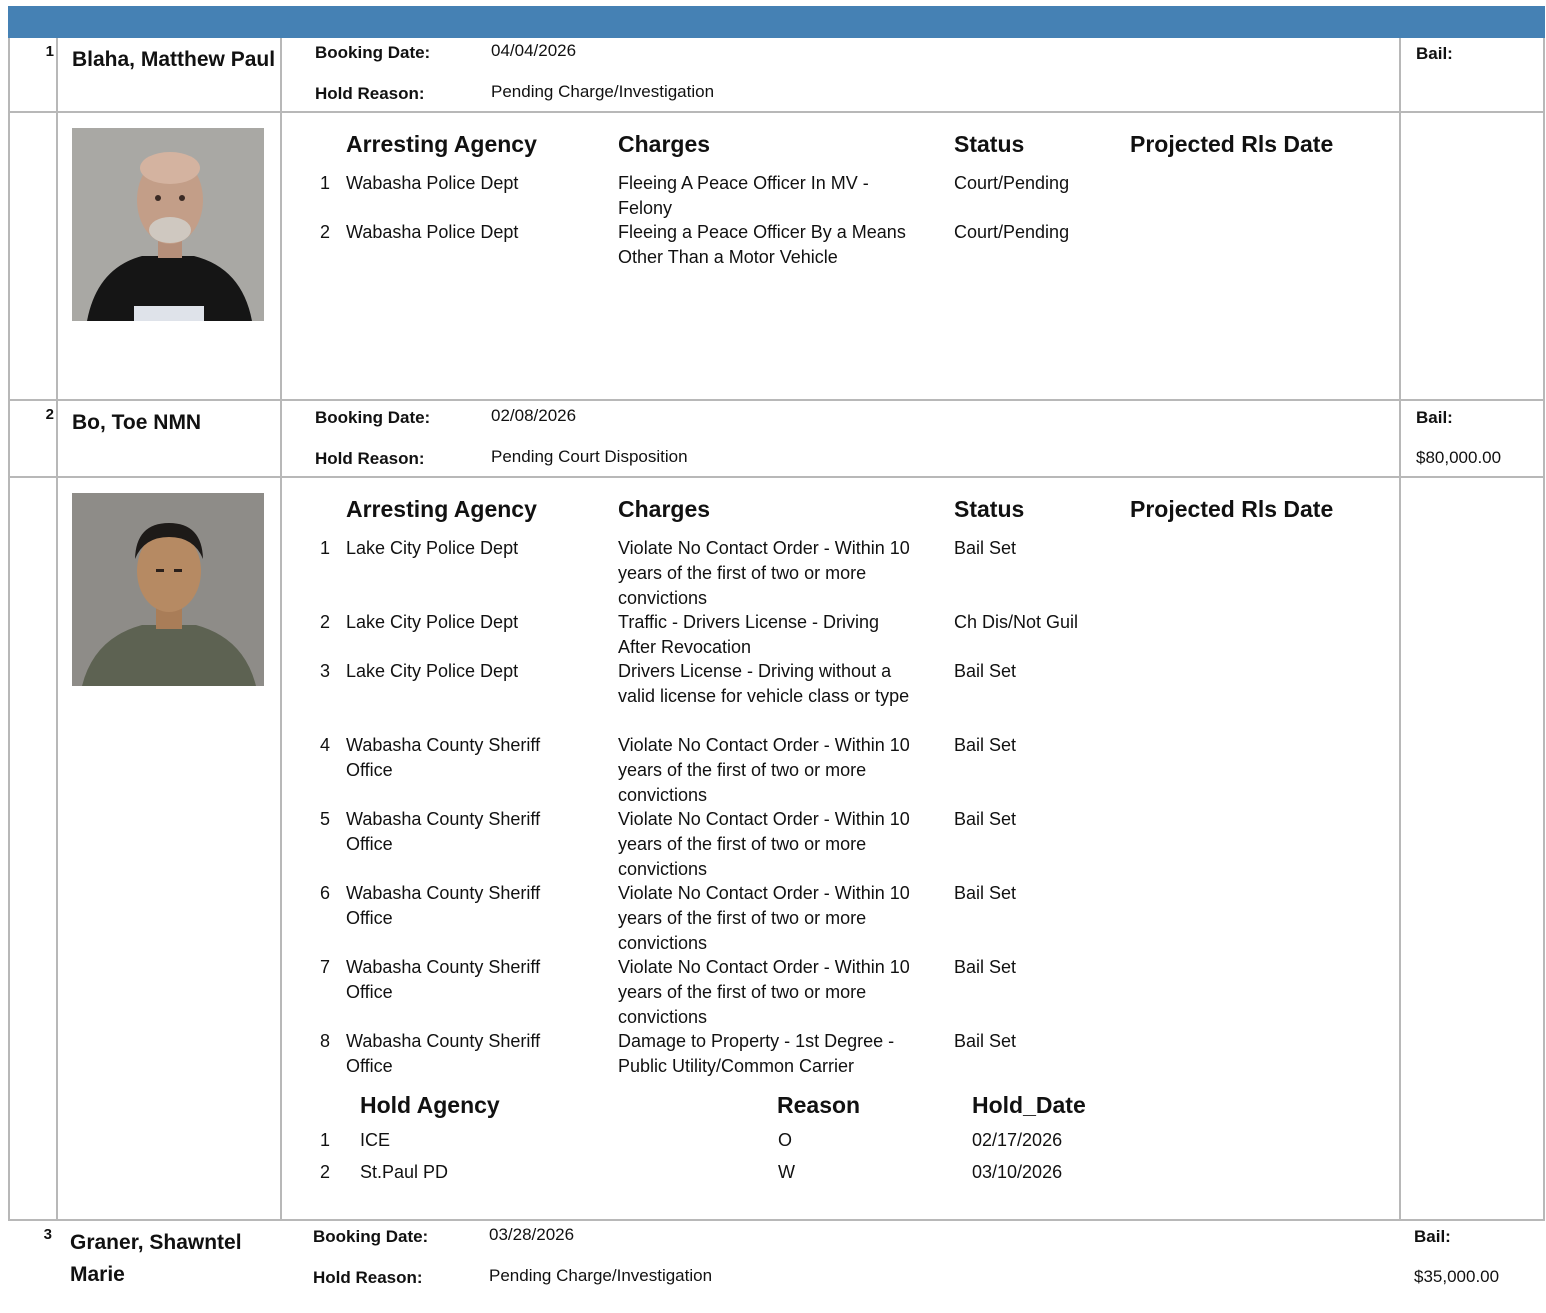 The width and height of the screenshot is (1546, 1313). I want to click on booking-date-value: 02/08/2026, so click(534, 415).